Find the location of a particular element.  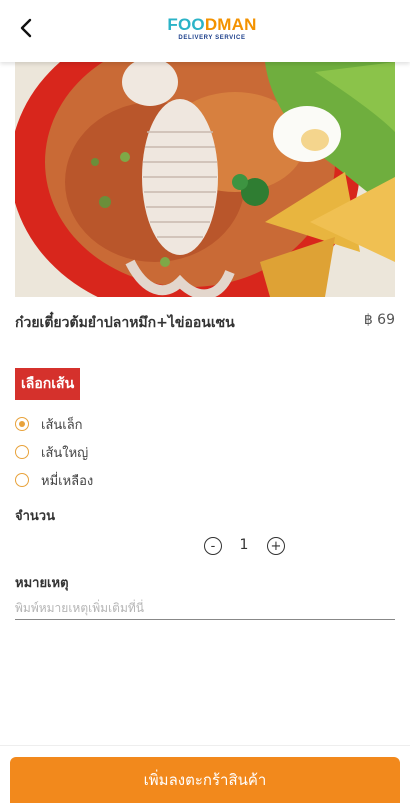

logo-subtitle: DELIVERY SERVICE is located at coordinates (212, 38).